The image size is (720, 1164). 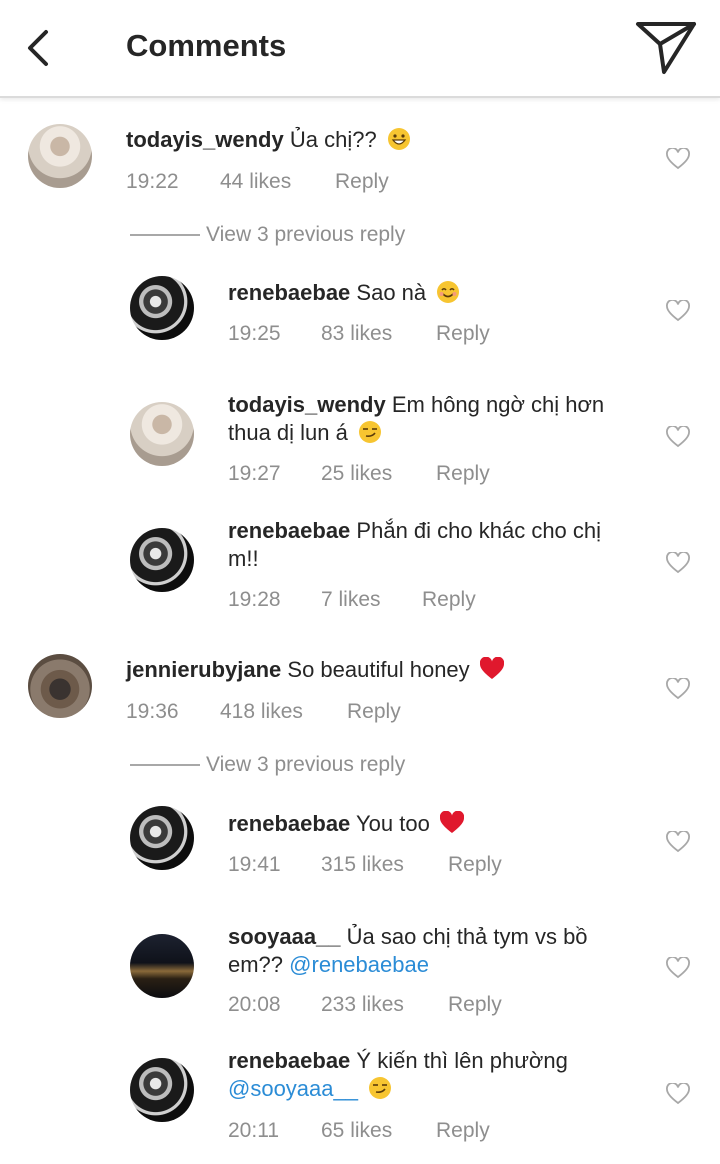 What do you see at coordinates (254, 333) in the screenshot?
I see `comment-time: 19:25` at bounding box center [254, 333].